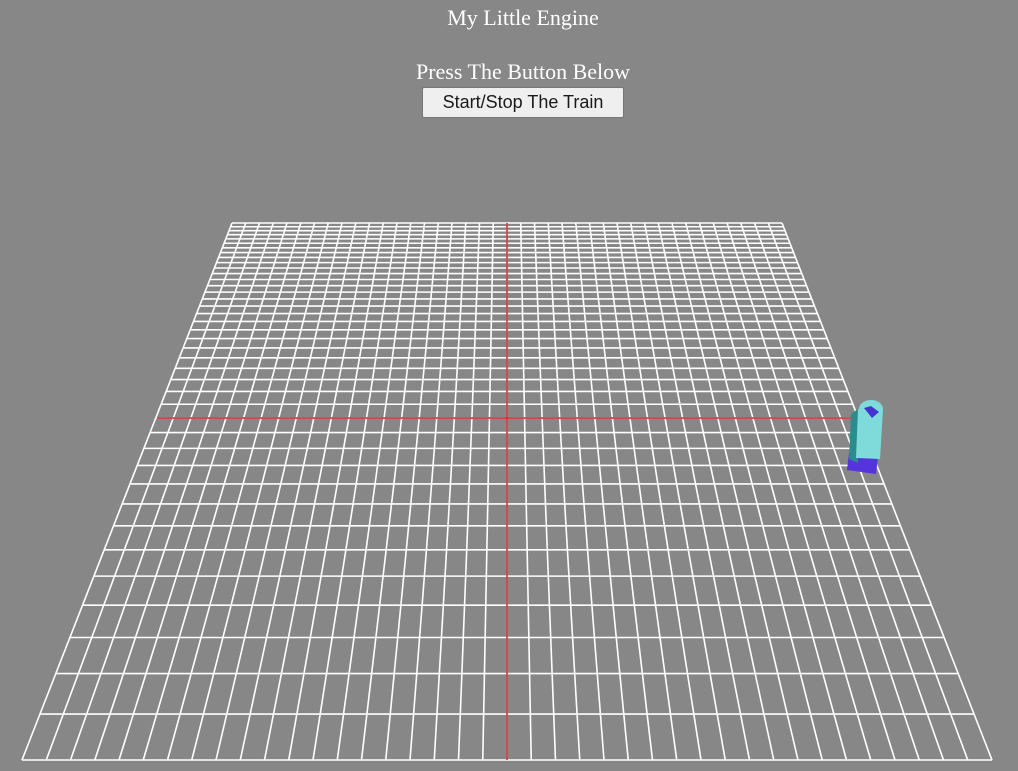 The image size is (1018, 771). Describe the element at coordinates (523, 17) in the screenshot. I see `page-title: My Little Engine` at that location.